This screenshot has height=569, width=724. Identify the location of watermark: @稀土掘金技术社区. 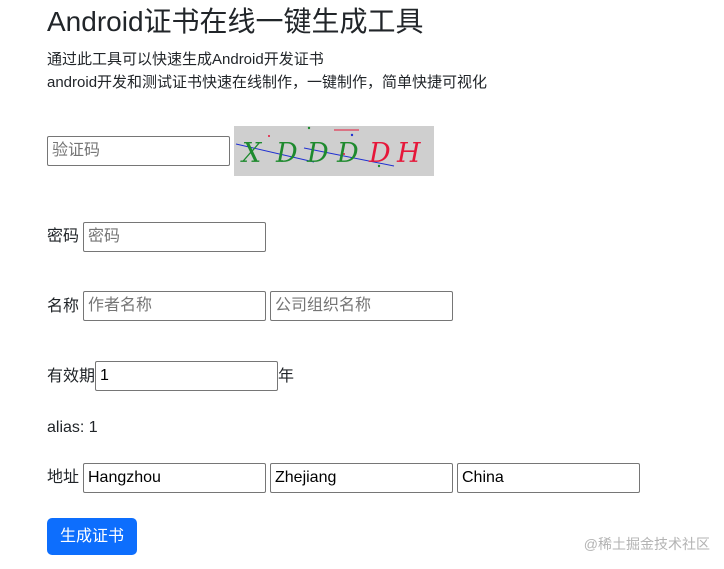
(646, 544).